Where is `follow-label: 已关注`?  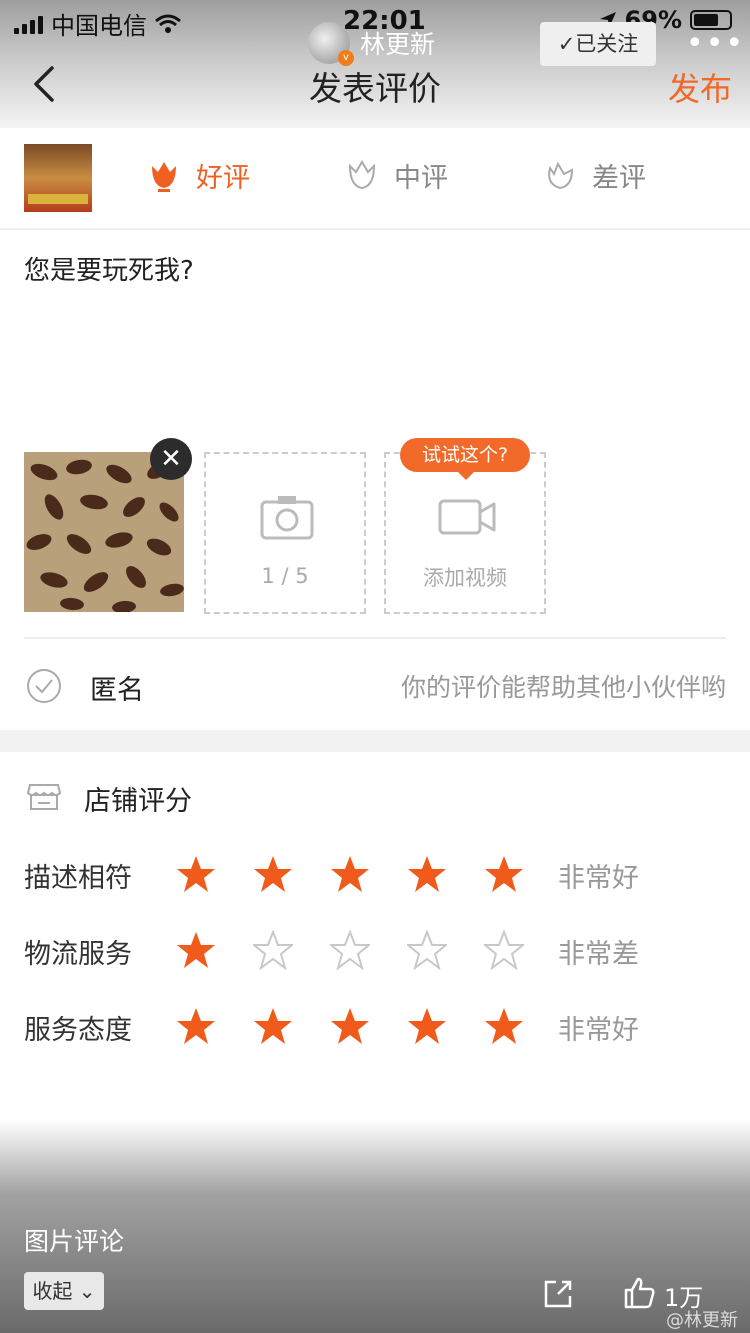 follow-label: 已关注 is located at coordinates (607, 44).